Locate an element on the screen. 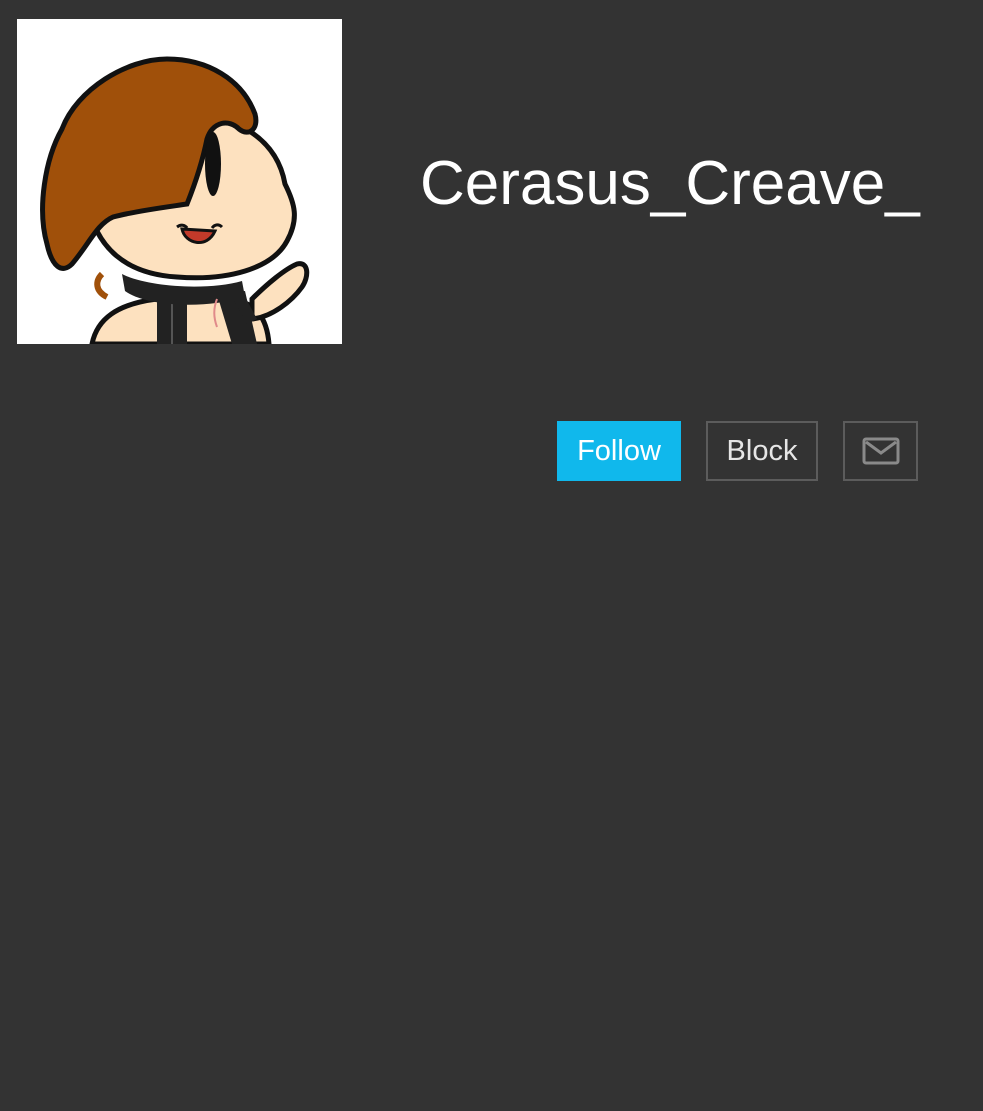 The width and height of the screenshot is (983, 1111). message-button is located at coordinates (880, 451).